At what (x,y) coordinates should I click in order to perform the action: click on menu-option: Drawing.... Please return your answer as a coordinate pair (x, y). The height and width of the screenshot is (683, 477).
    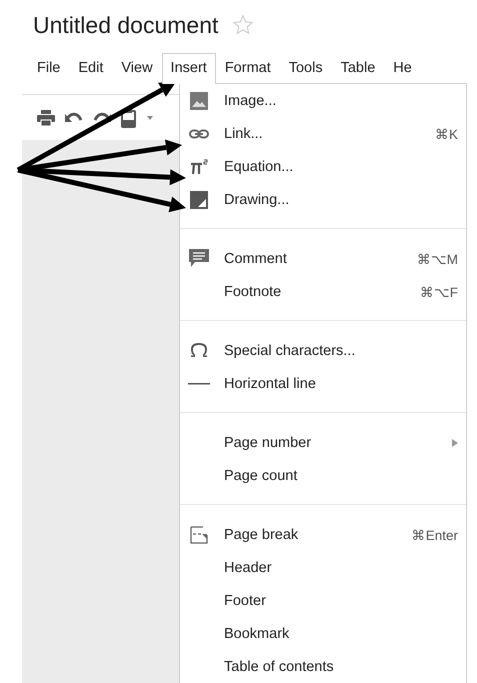
    Looking at the image, I should click on (341, 200).